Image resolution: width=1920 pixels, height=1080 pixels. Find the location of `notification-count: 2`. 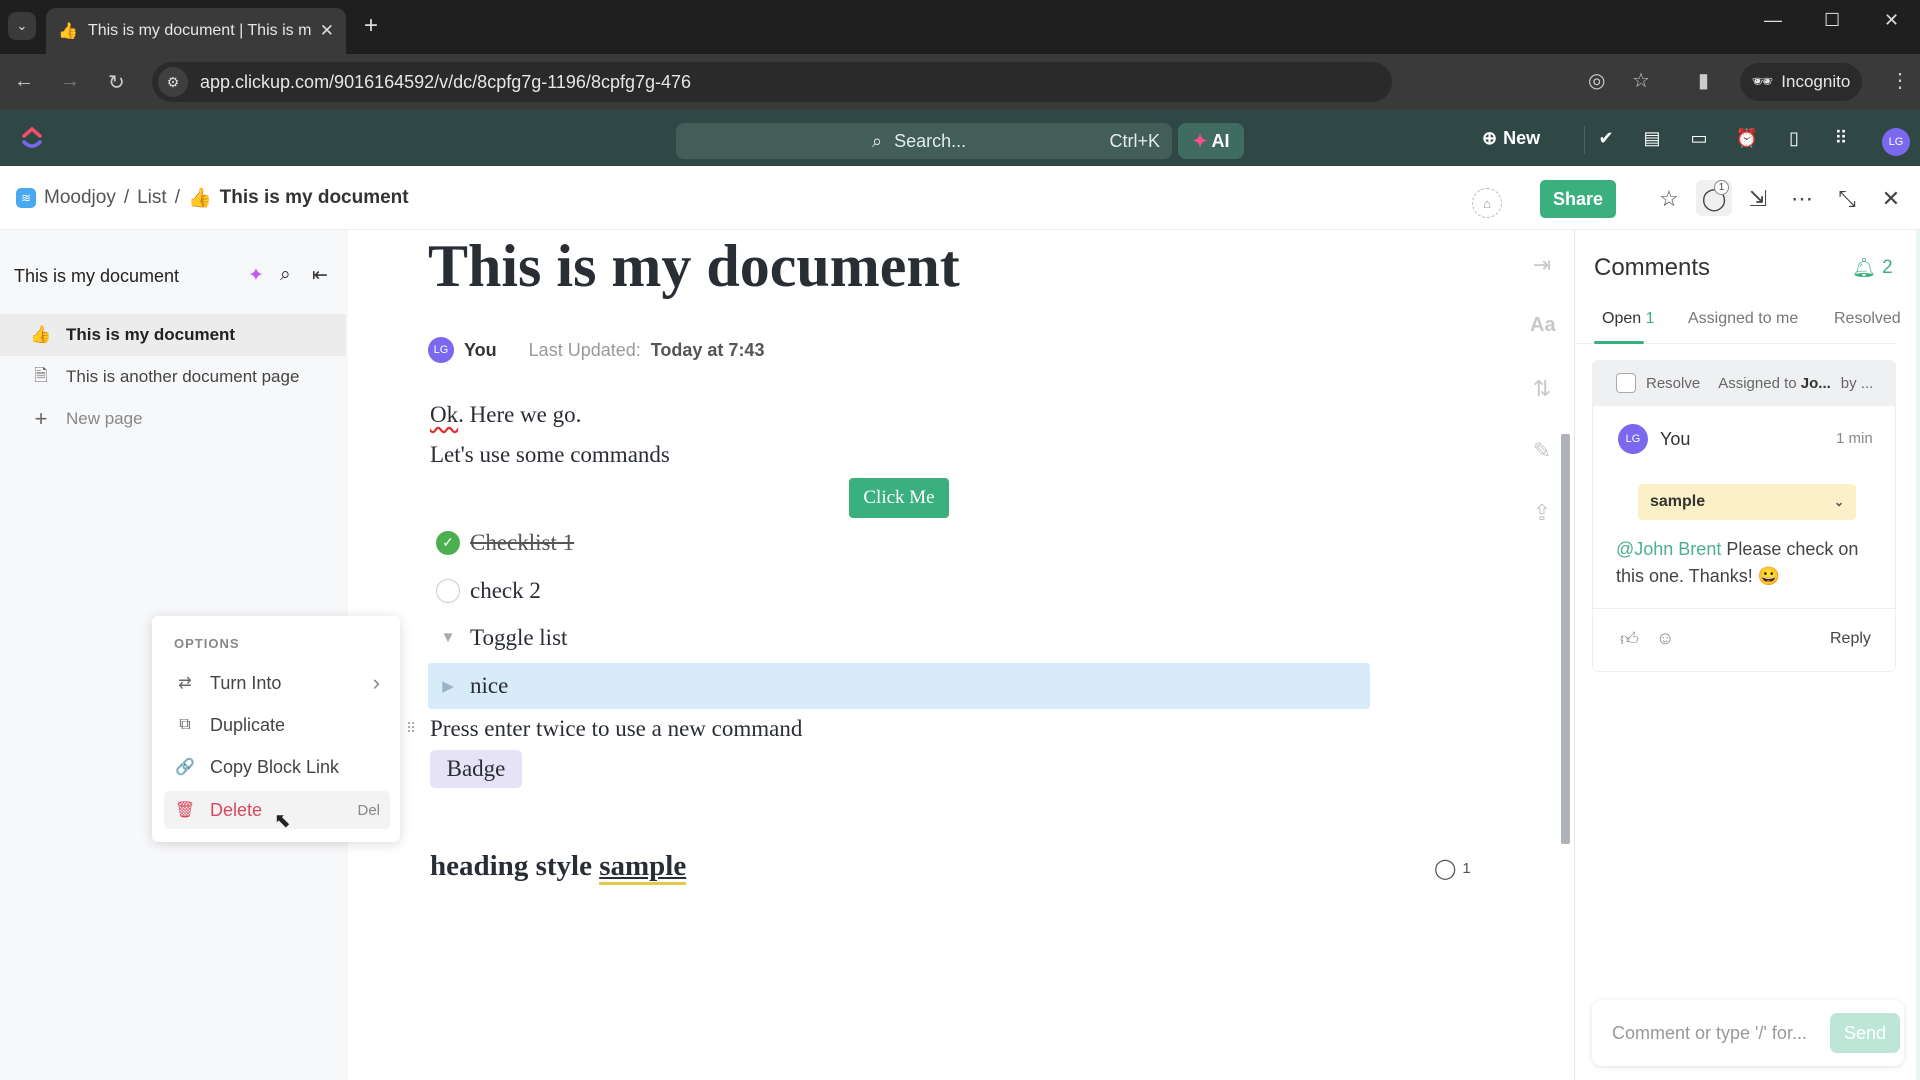

notification-count: 2 is located at coordinates (1887, 267).